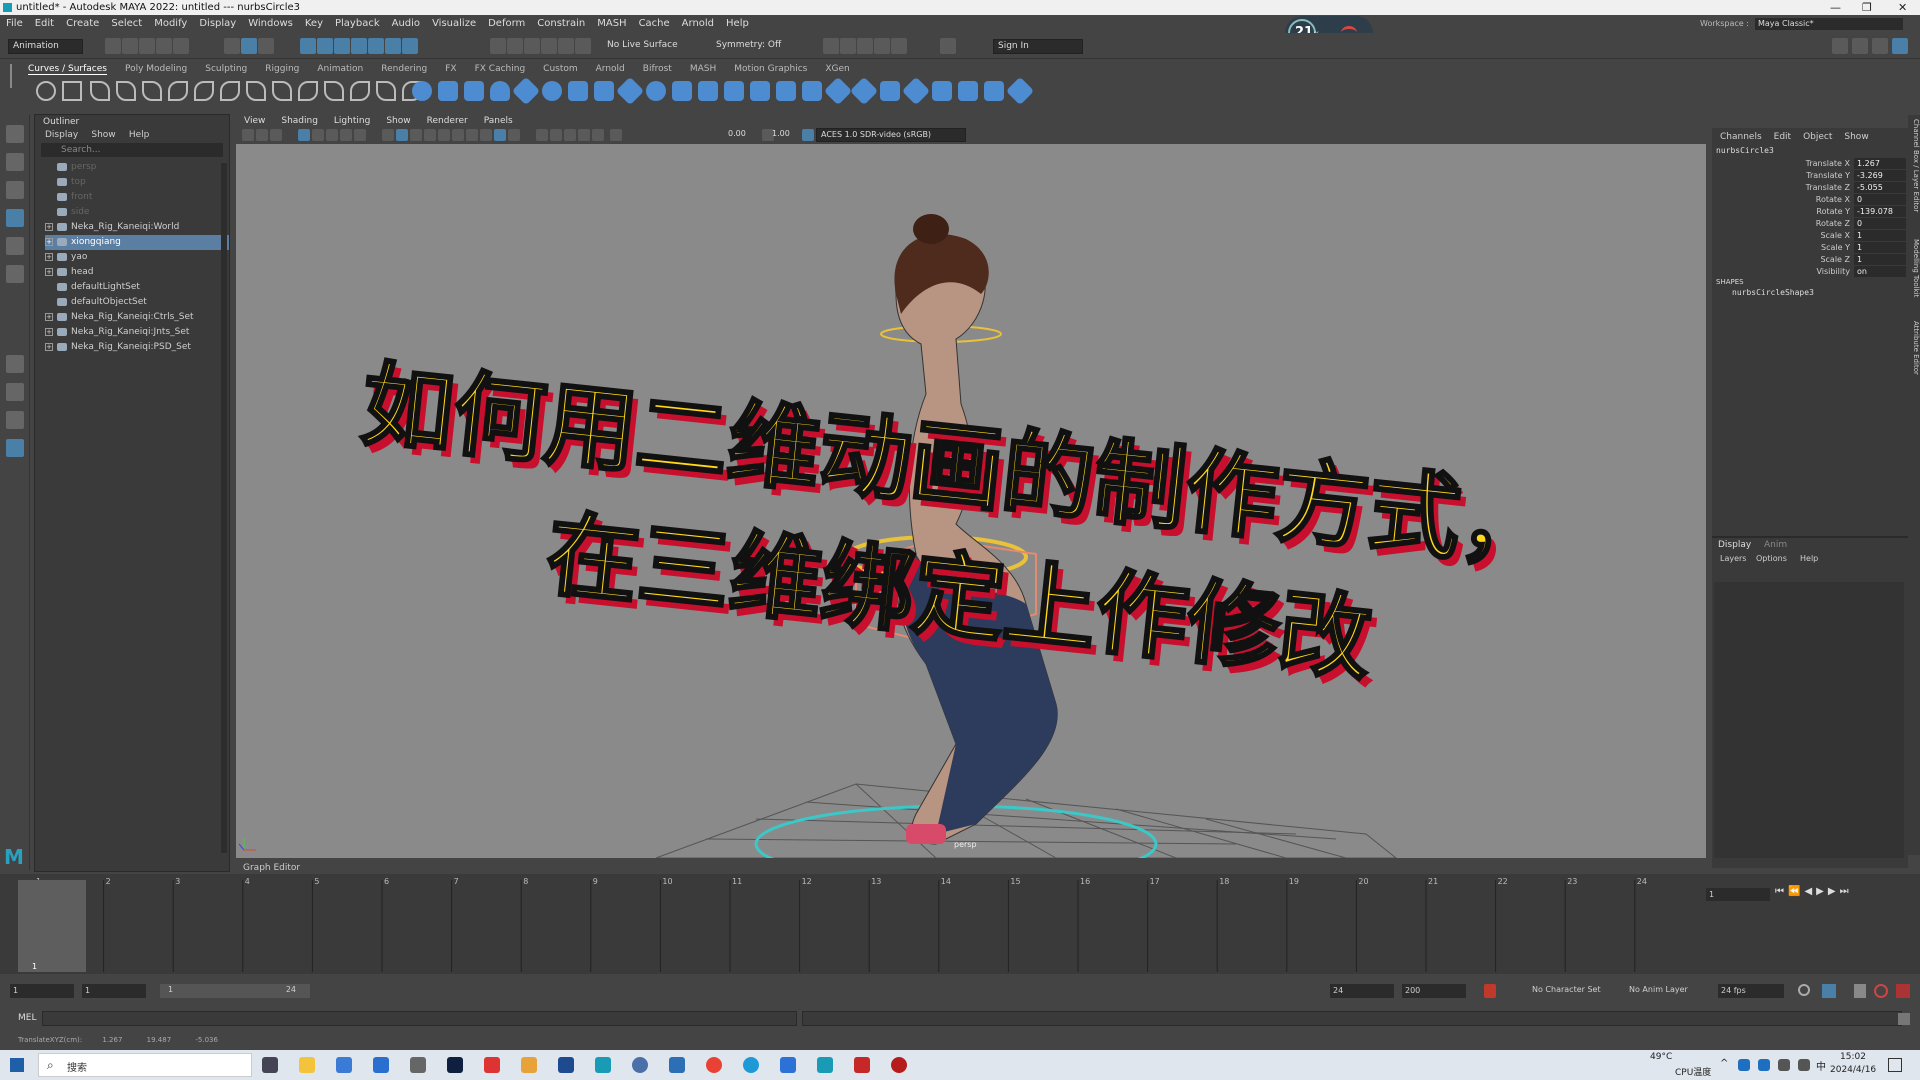 This screenshot has height=1080, width=1920. What do you see at coordinates (1741, 137) in the screenshot?
I see `channelbox-menu-channels: Channels` at bounding box center [1741, 137].